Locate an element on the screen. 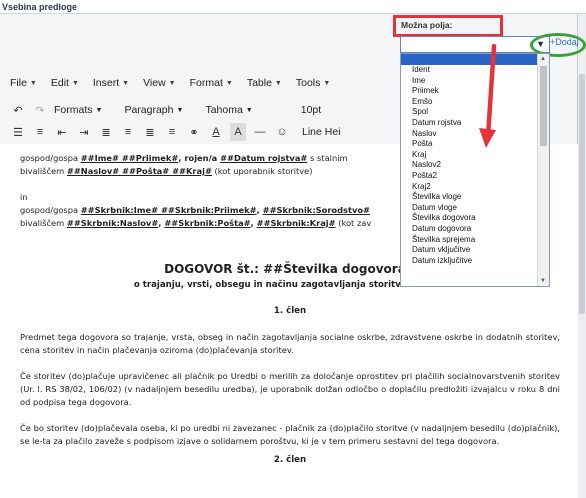 Image resolution: width=586 pixels, height=498 pixels. article-1-heading: 1. člen is located at coordinates (290, 311).